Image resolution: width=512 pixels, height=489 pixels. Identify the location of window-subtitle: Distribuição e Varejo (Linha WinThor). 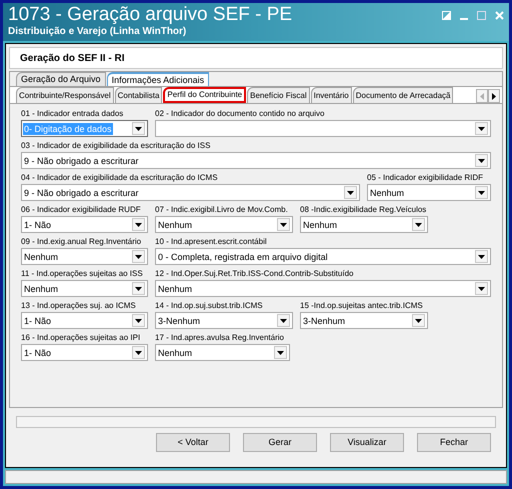
(98, 32).